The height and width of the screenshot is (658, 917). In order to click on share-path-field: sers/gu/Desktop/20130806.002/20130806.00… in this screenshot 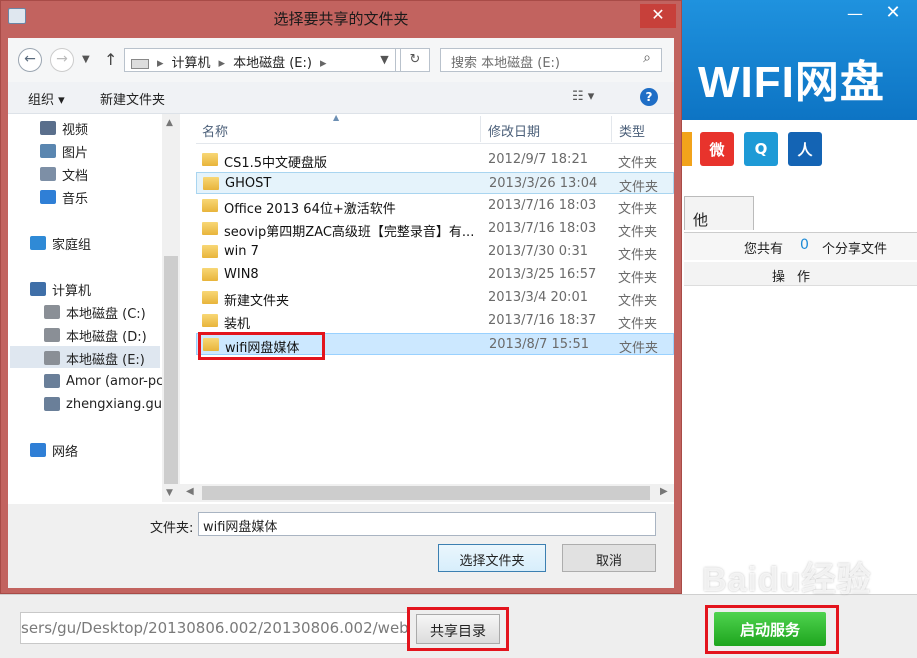, I will do `click(215, 628)`.